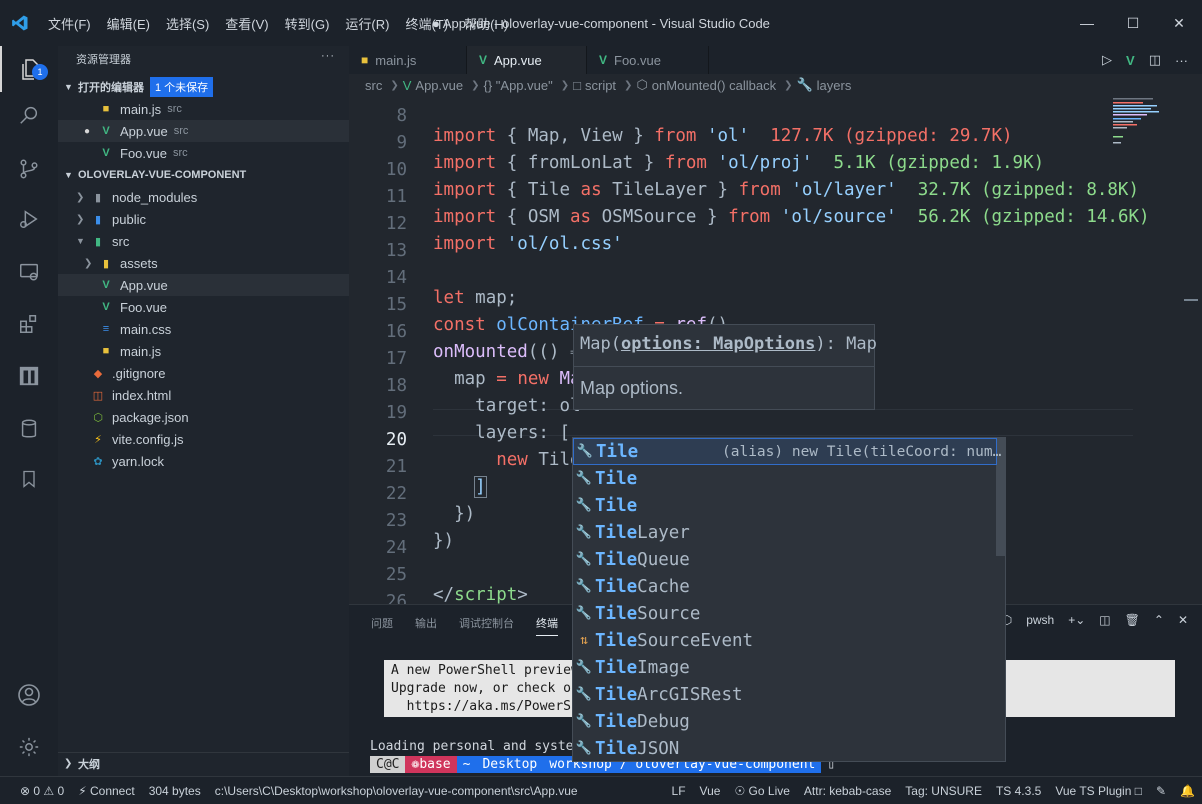 This screenshot has height=804, width=1202. I want to click on tree-item-label: public, so click(129, 219).